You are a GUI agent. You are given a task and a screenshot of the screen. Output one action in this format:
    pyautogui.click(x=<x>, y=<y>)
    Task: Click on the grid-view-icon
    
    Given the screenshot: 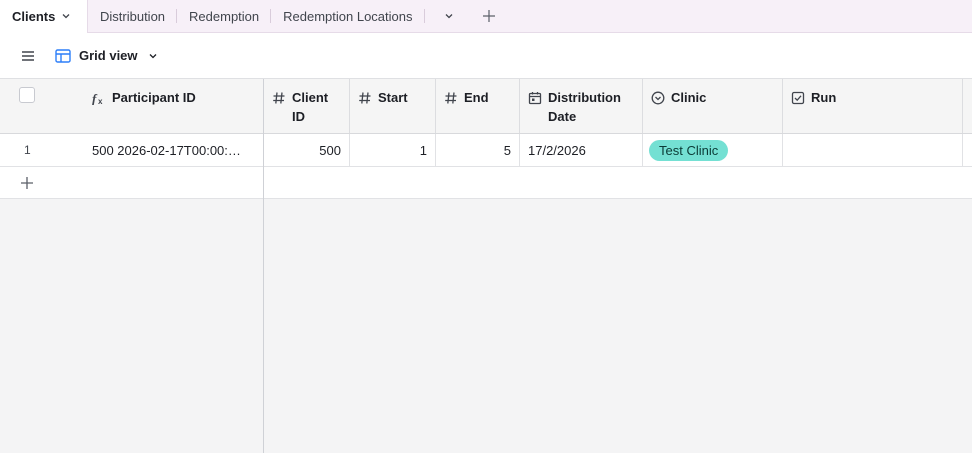 What is the action you would take?
    pyautogui.click(x=63, y=55)
    